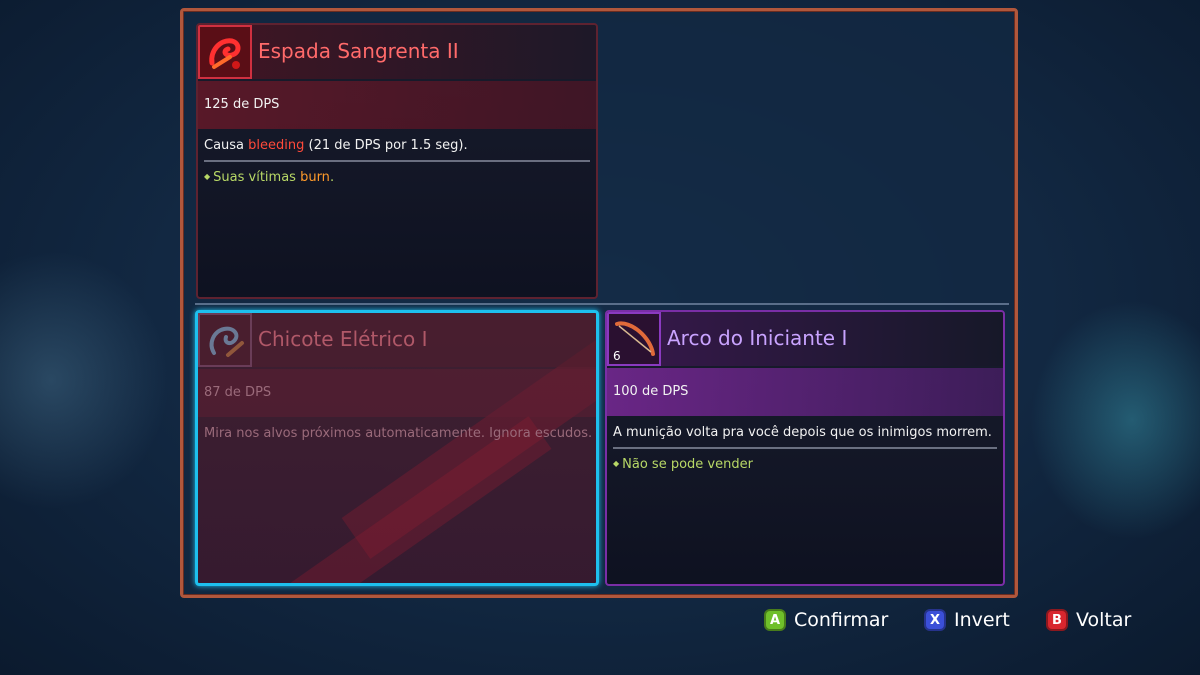 The height and width of the screenshot is (675, 1200). I want to click on option-b-bullet: ◆ Não se pode vender, so click(683, 464).